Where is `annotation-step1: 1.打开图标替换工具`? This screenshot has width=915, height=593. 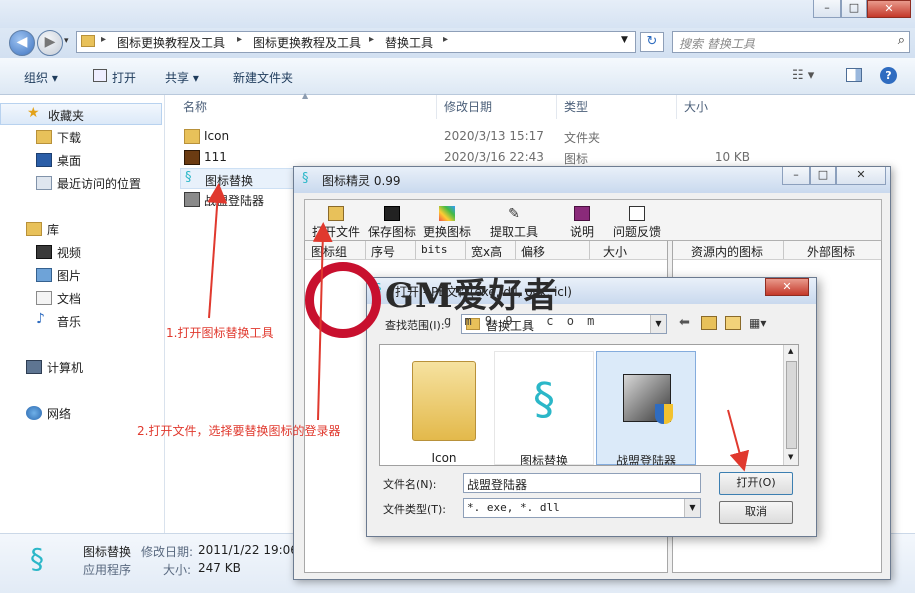
annotation-step1: 1.打开图标替换工具 is located at coordinates (220, 333).